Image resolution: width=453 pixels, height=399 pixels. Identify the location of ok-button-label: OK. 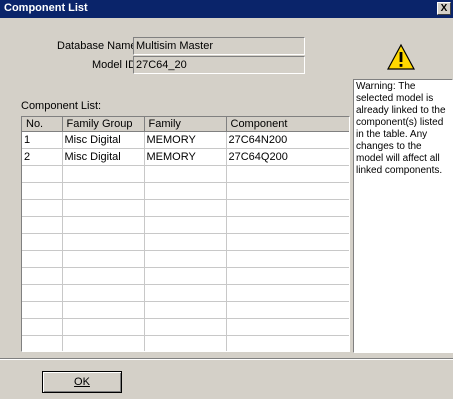
(82, 382).